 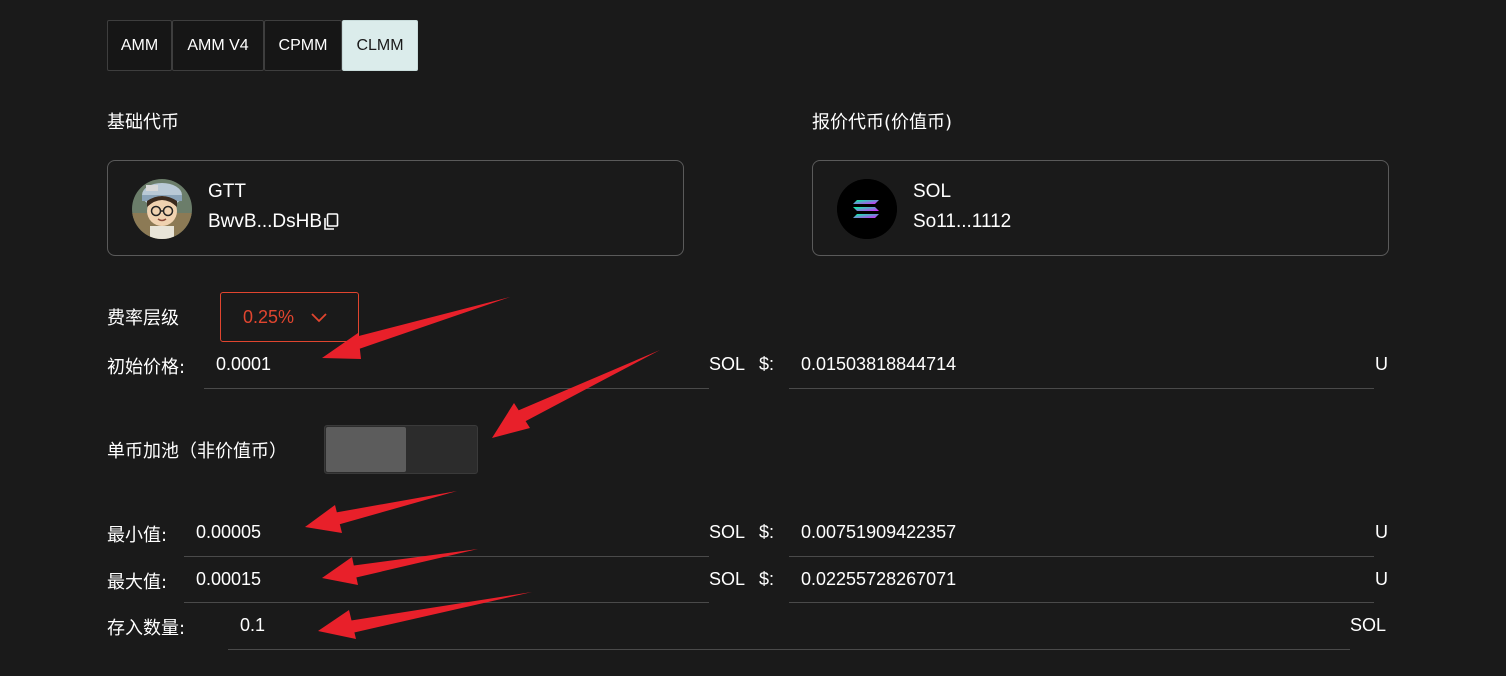 I want to click on min-price-currency: SOL, so click(x=727, y=532).